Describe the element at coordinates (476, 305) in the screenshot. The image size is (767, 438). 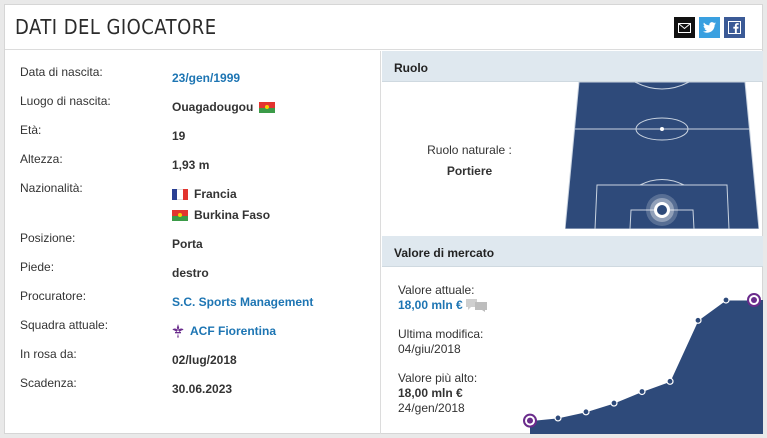
I see `comment-bubbles-icon` at that location.